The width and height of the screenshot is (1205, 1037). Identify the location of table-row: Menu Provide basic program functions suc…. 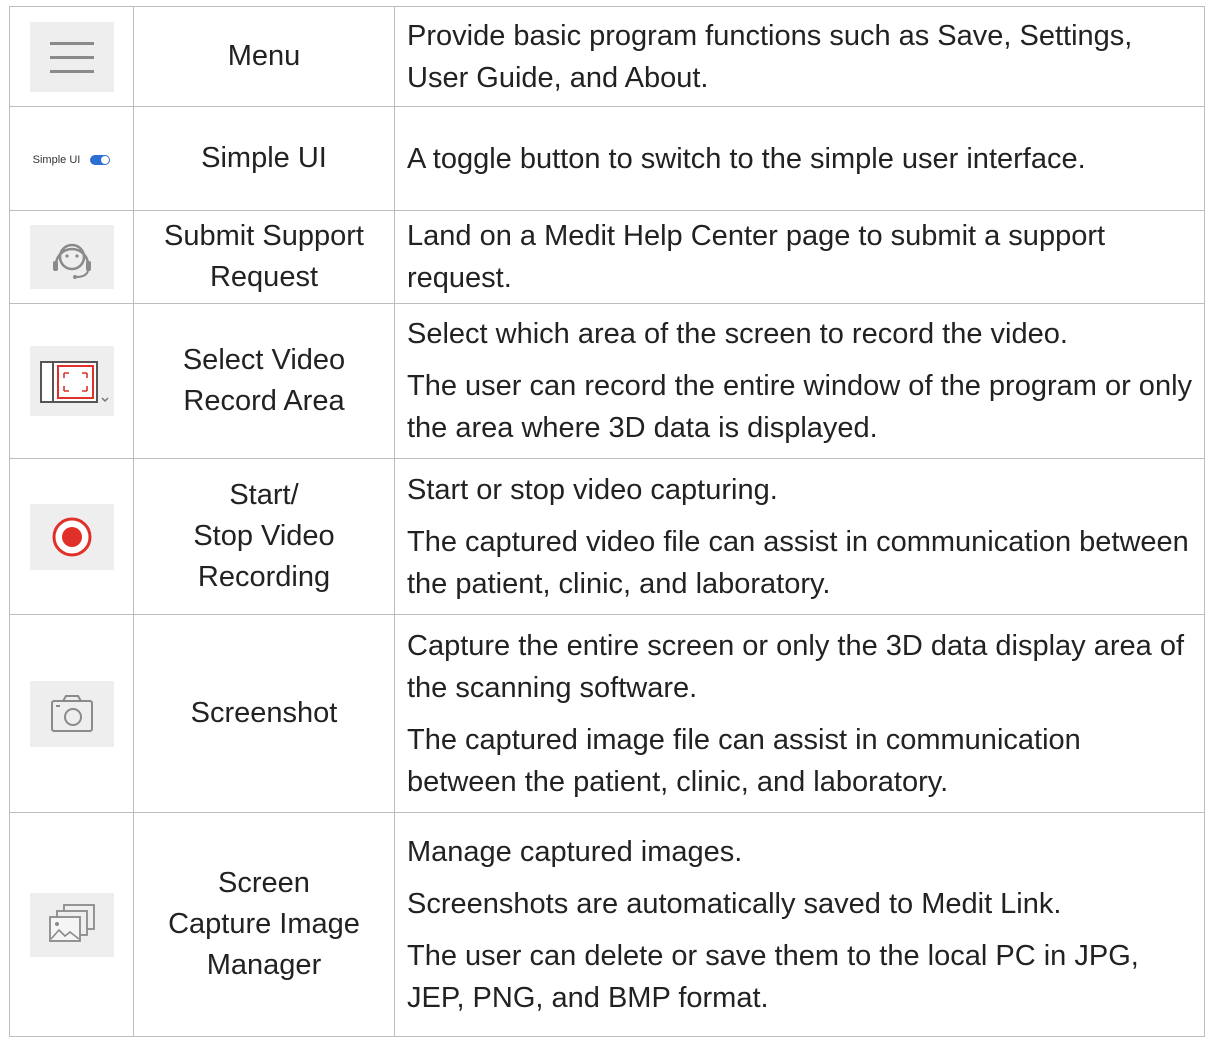
(607, 56).